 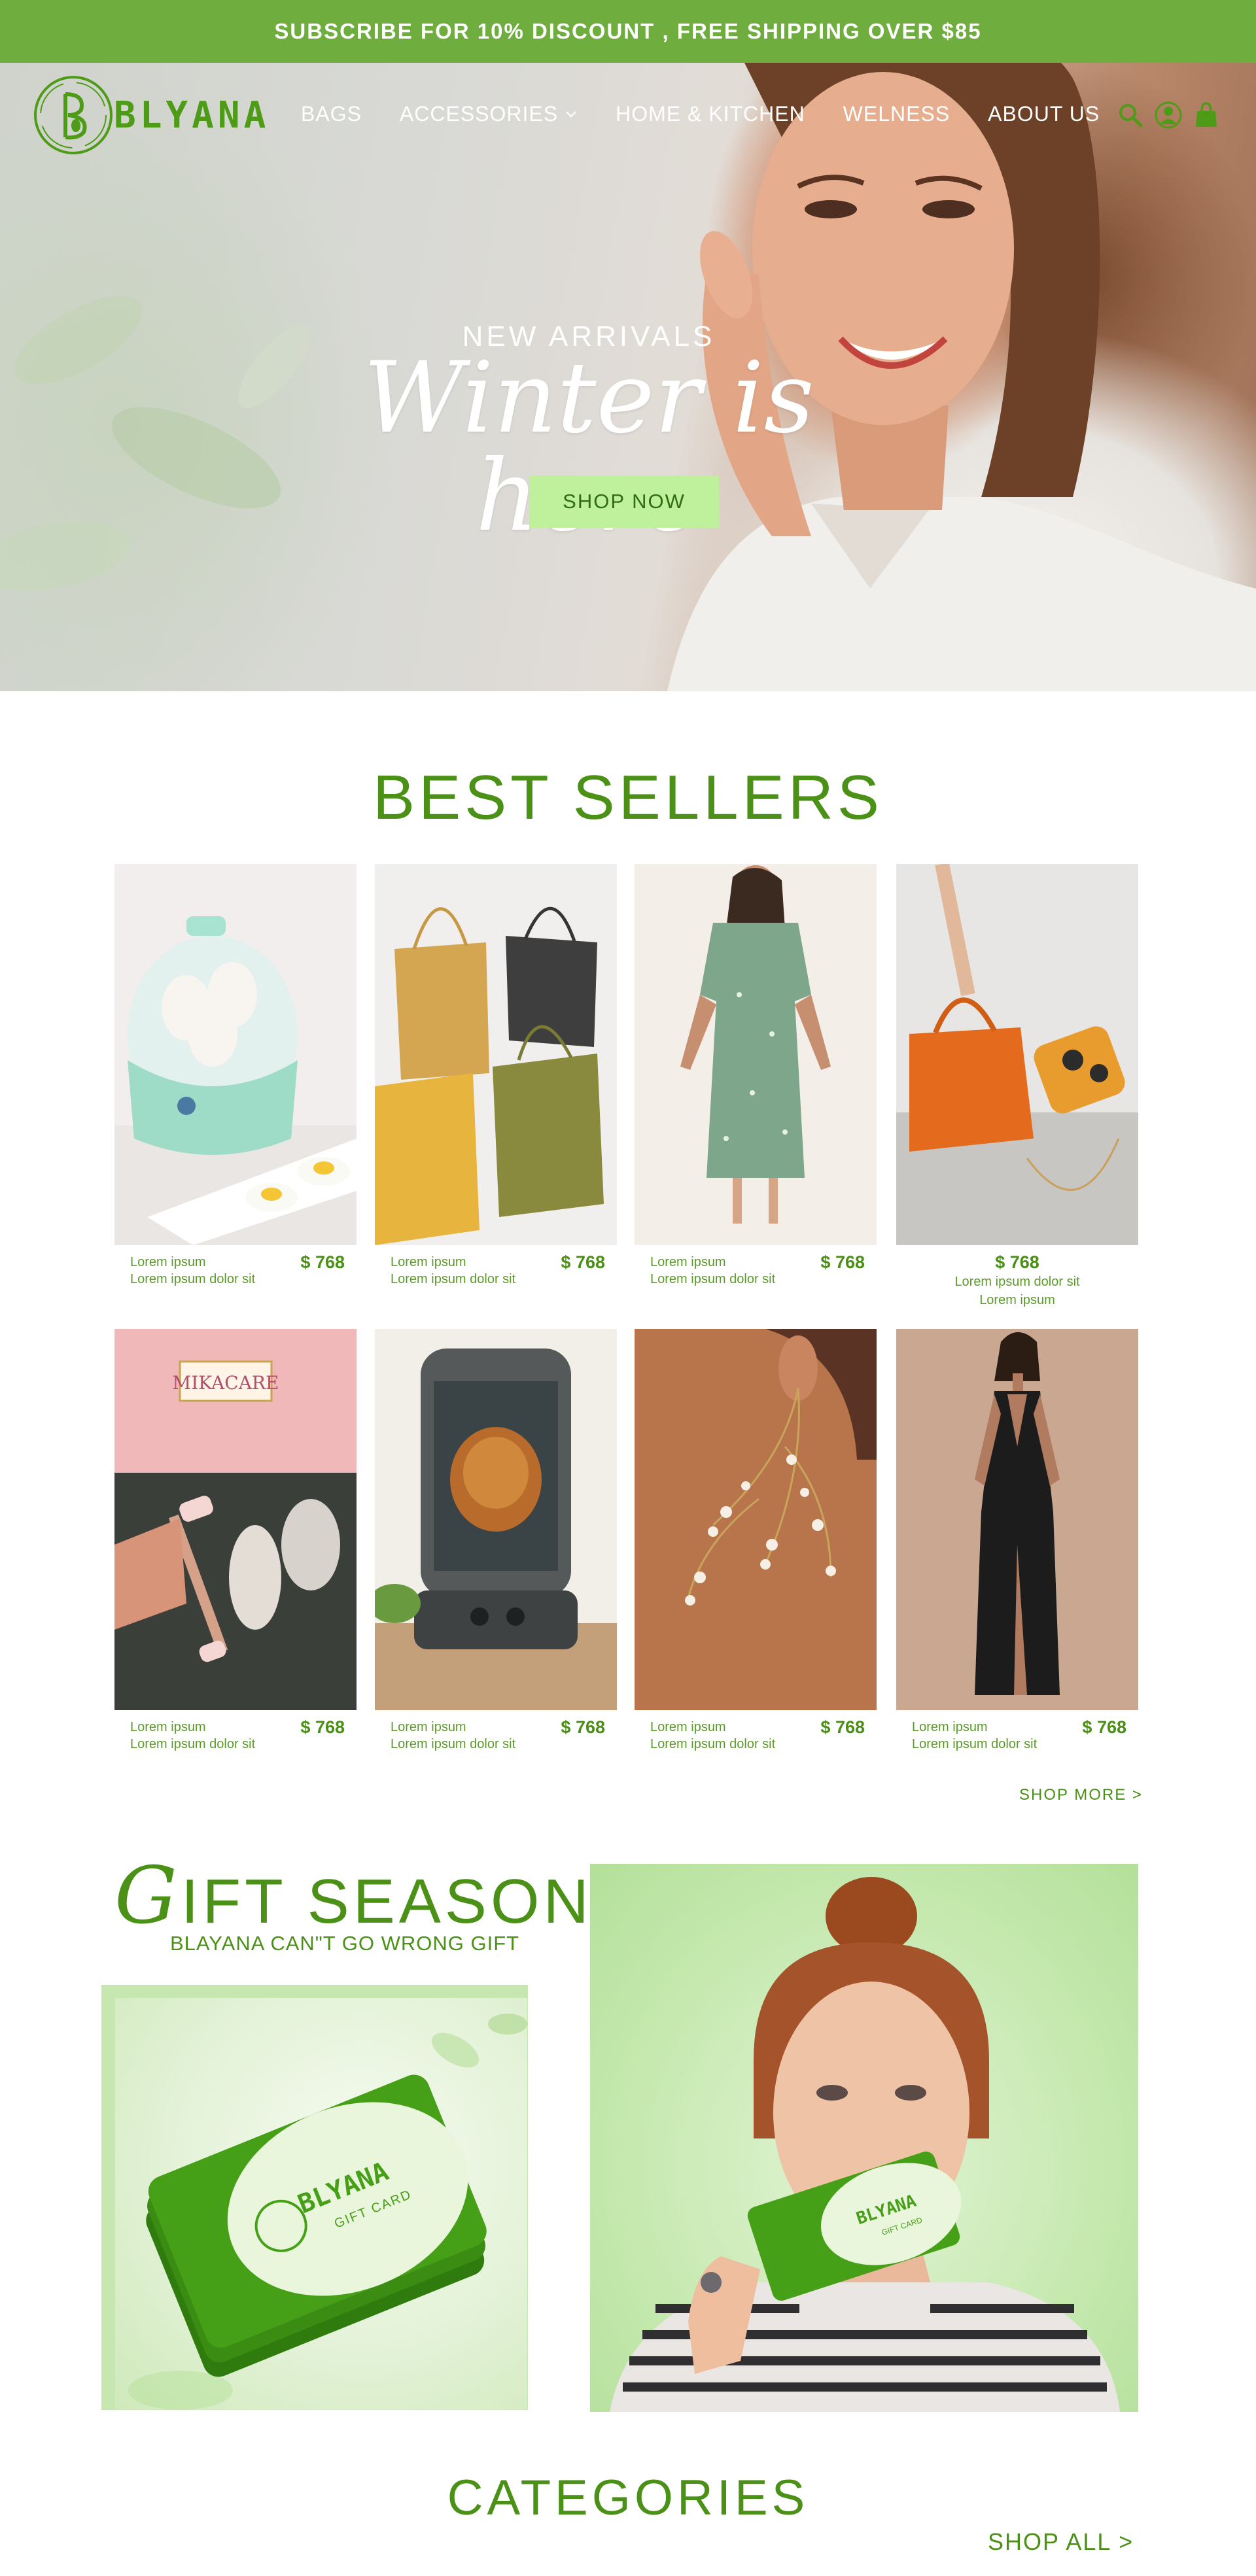 I want to click on product-image-jade-roller: MIKACARE, so click(x=235, y=1520).